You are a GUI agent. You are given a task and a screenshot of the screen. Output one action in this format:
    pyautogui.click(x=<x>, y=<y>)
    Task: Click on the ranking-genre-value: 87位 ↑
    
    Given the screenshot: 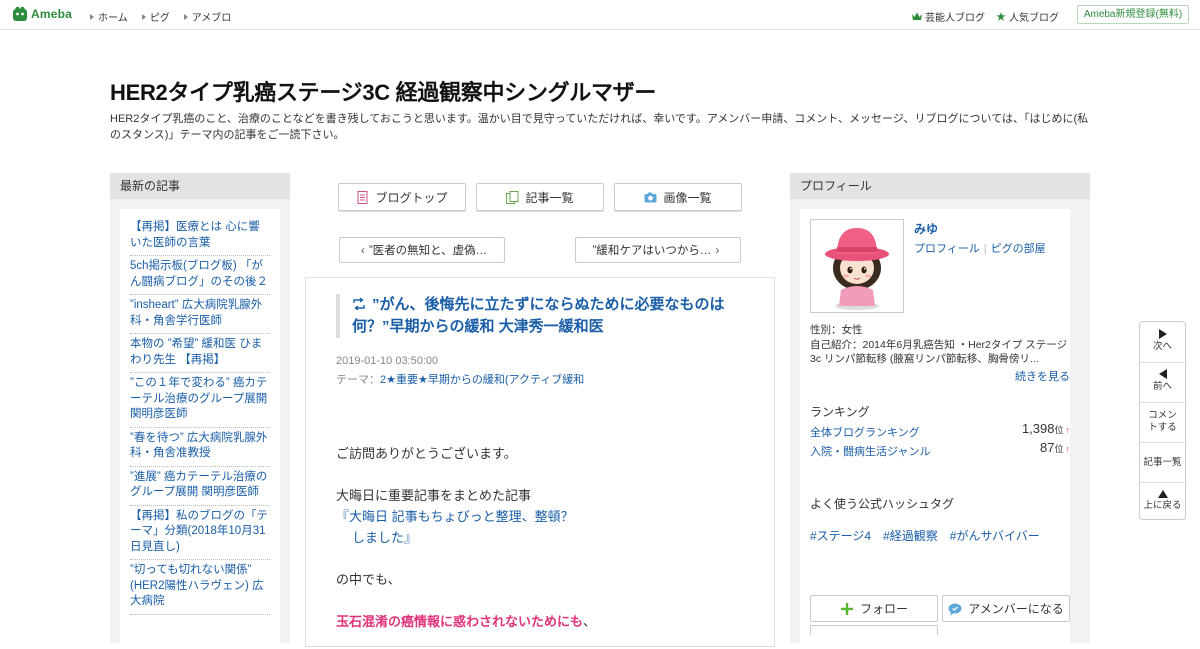 What is the action you would take?
    pyautogui.click(x=1055, y=447)
    